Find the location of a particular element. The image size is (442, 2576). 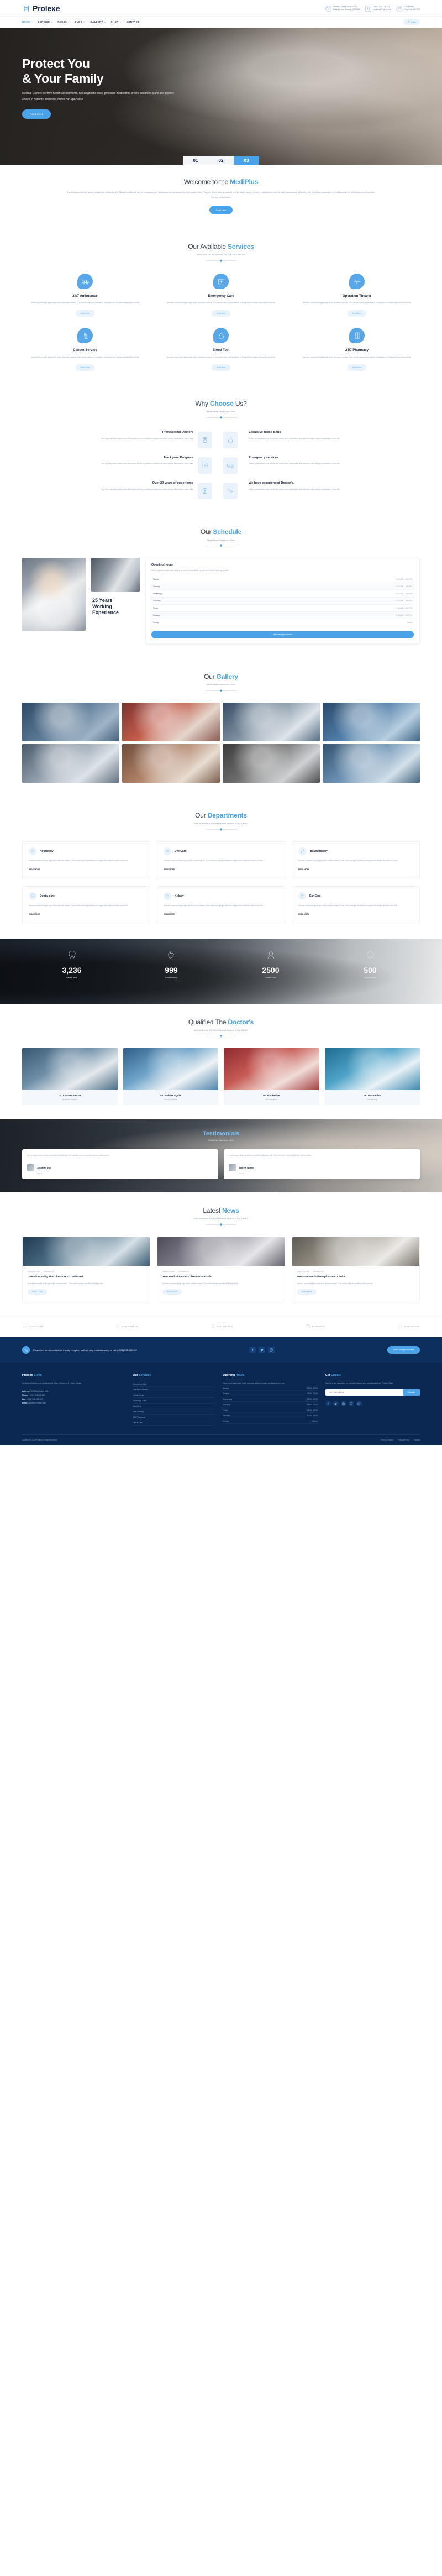

news-comments: Comments (5) is located at coordinates (183, 1272).